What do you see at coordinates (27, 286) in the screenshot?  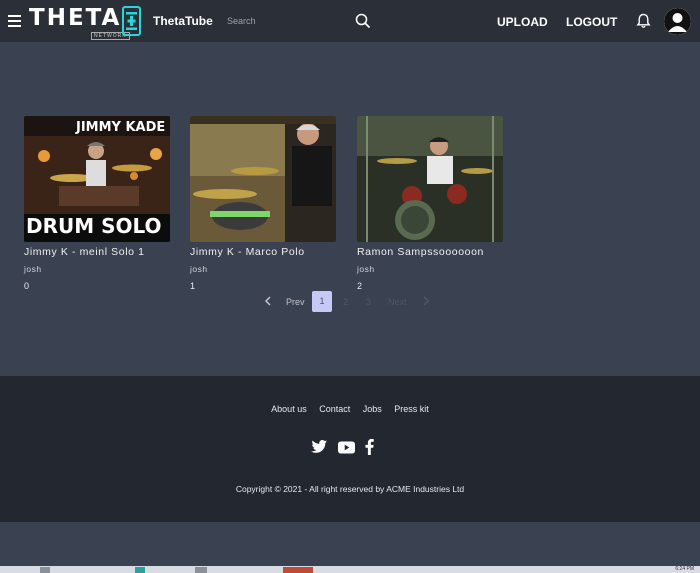 I see `video-count: 0` at bounding box center [27, 286].